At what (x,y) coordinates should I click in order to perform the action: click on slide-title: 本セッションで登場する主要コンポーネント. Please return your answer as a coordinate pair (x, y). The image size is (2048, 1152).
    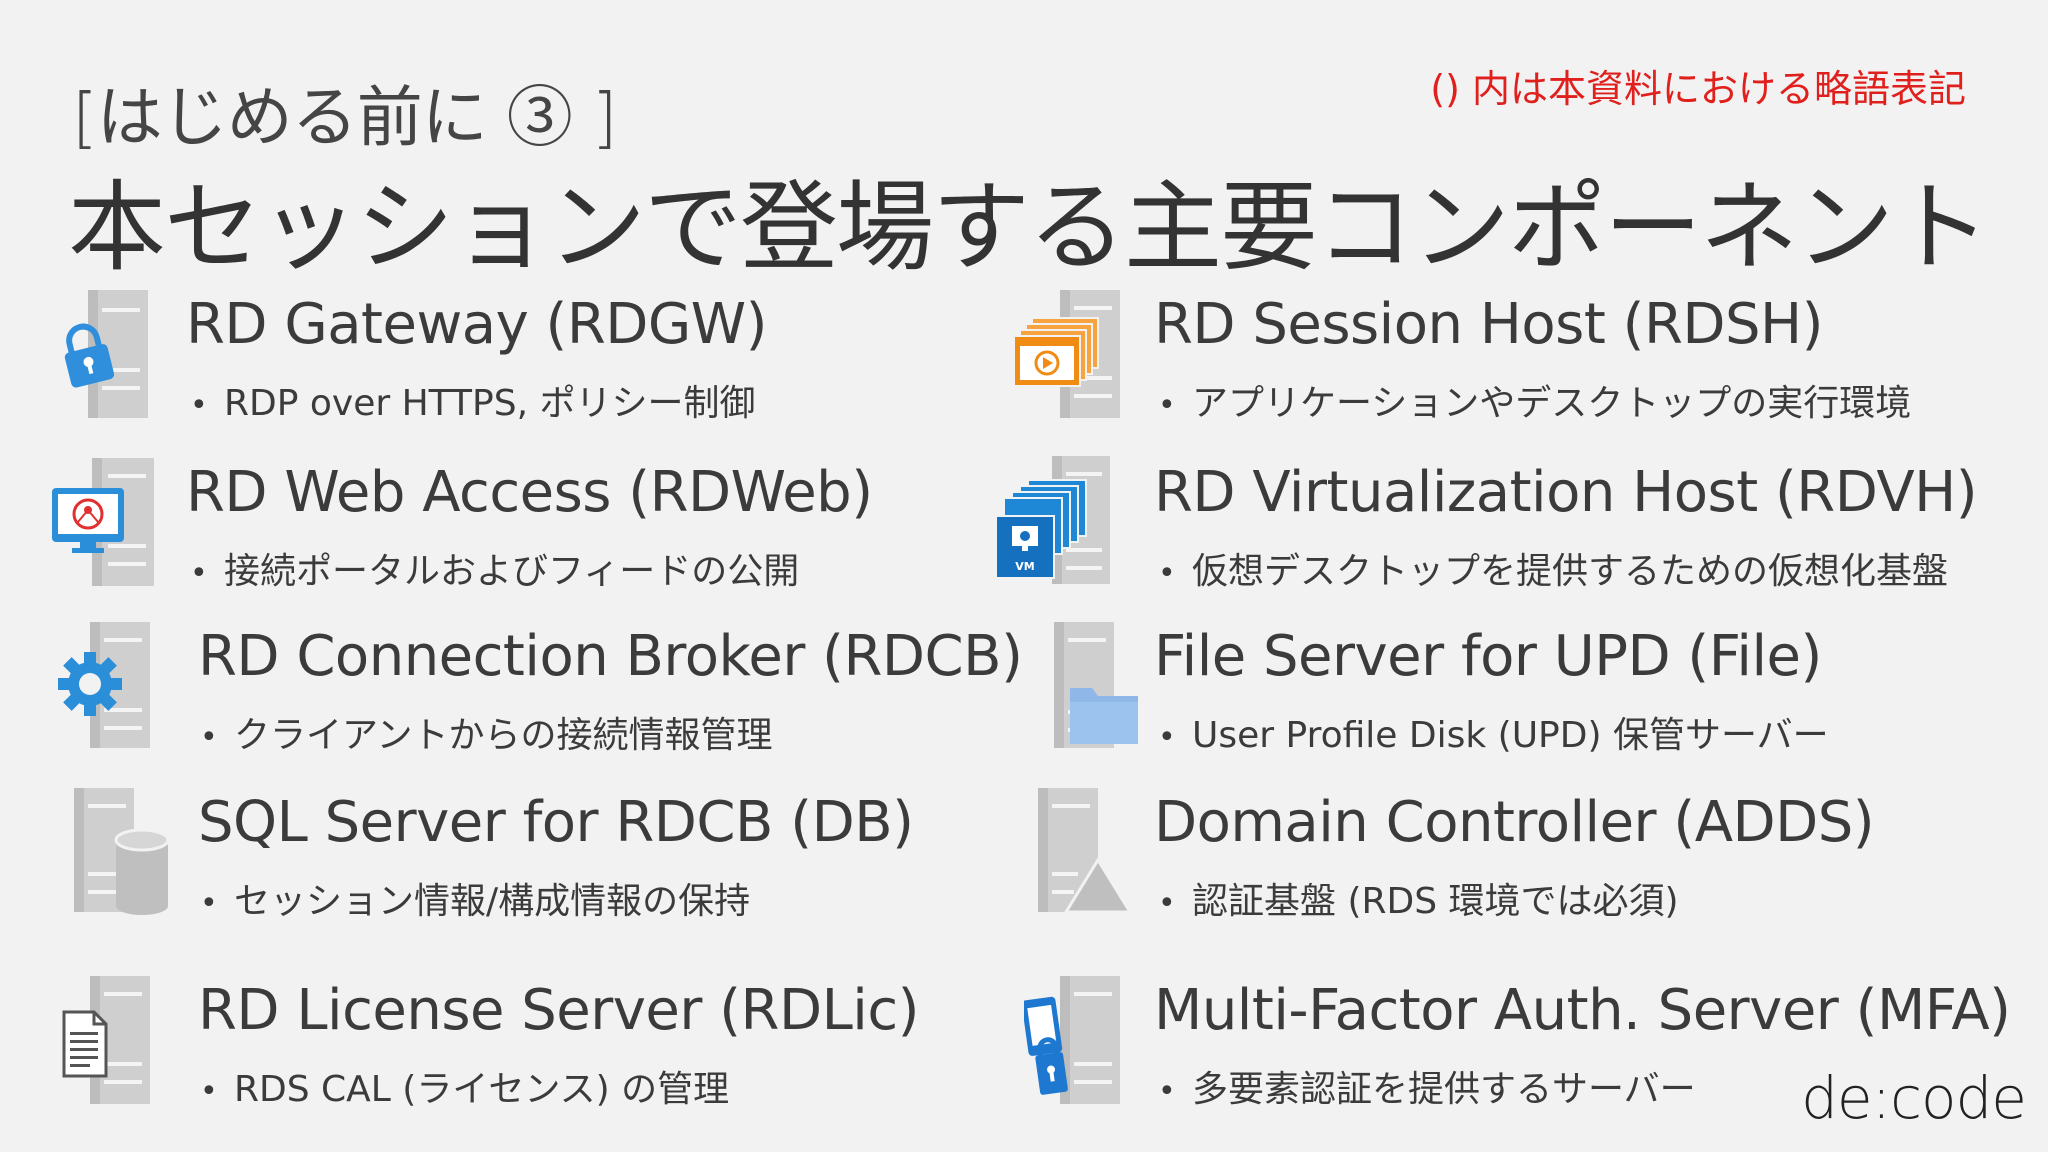
    Looking at the image, I should click on (1029, 228).